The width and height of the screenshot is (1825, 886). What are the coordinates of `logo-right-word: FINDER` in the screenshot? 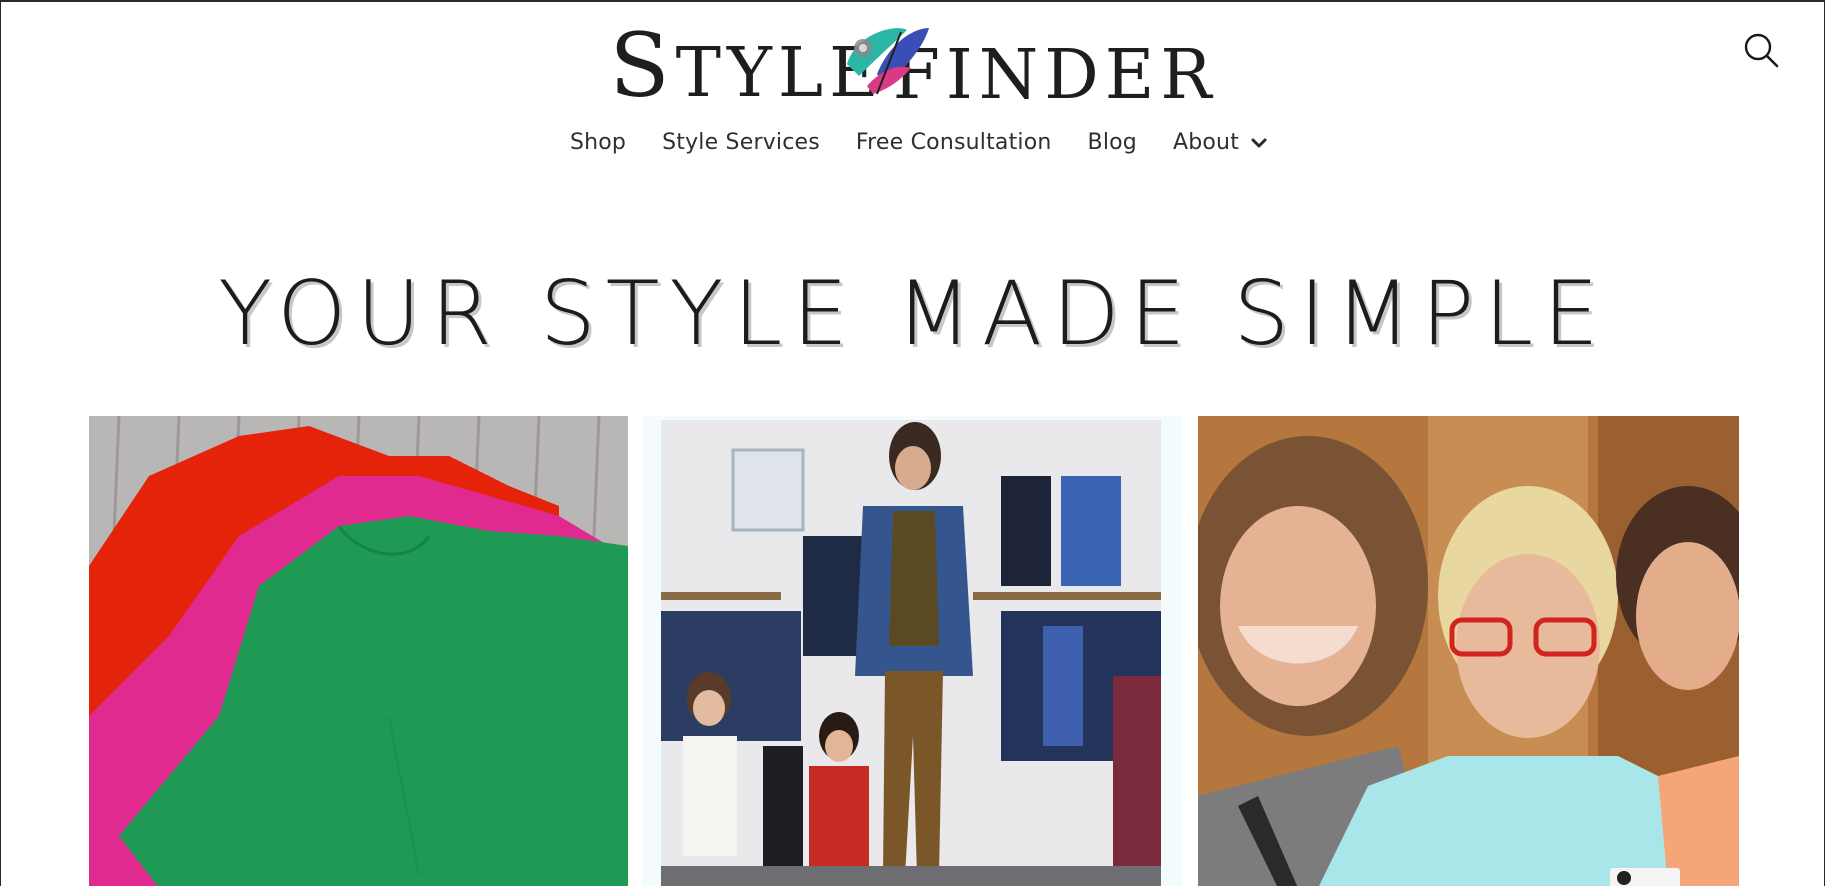 It's located at (1055, 75).